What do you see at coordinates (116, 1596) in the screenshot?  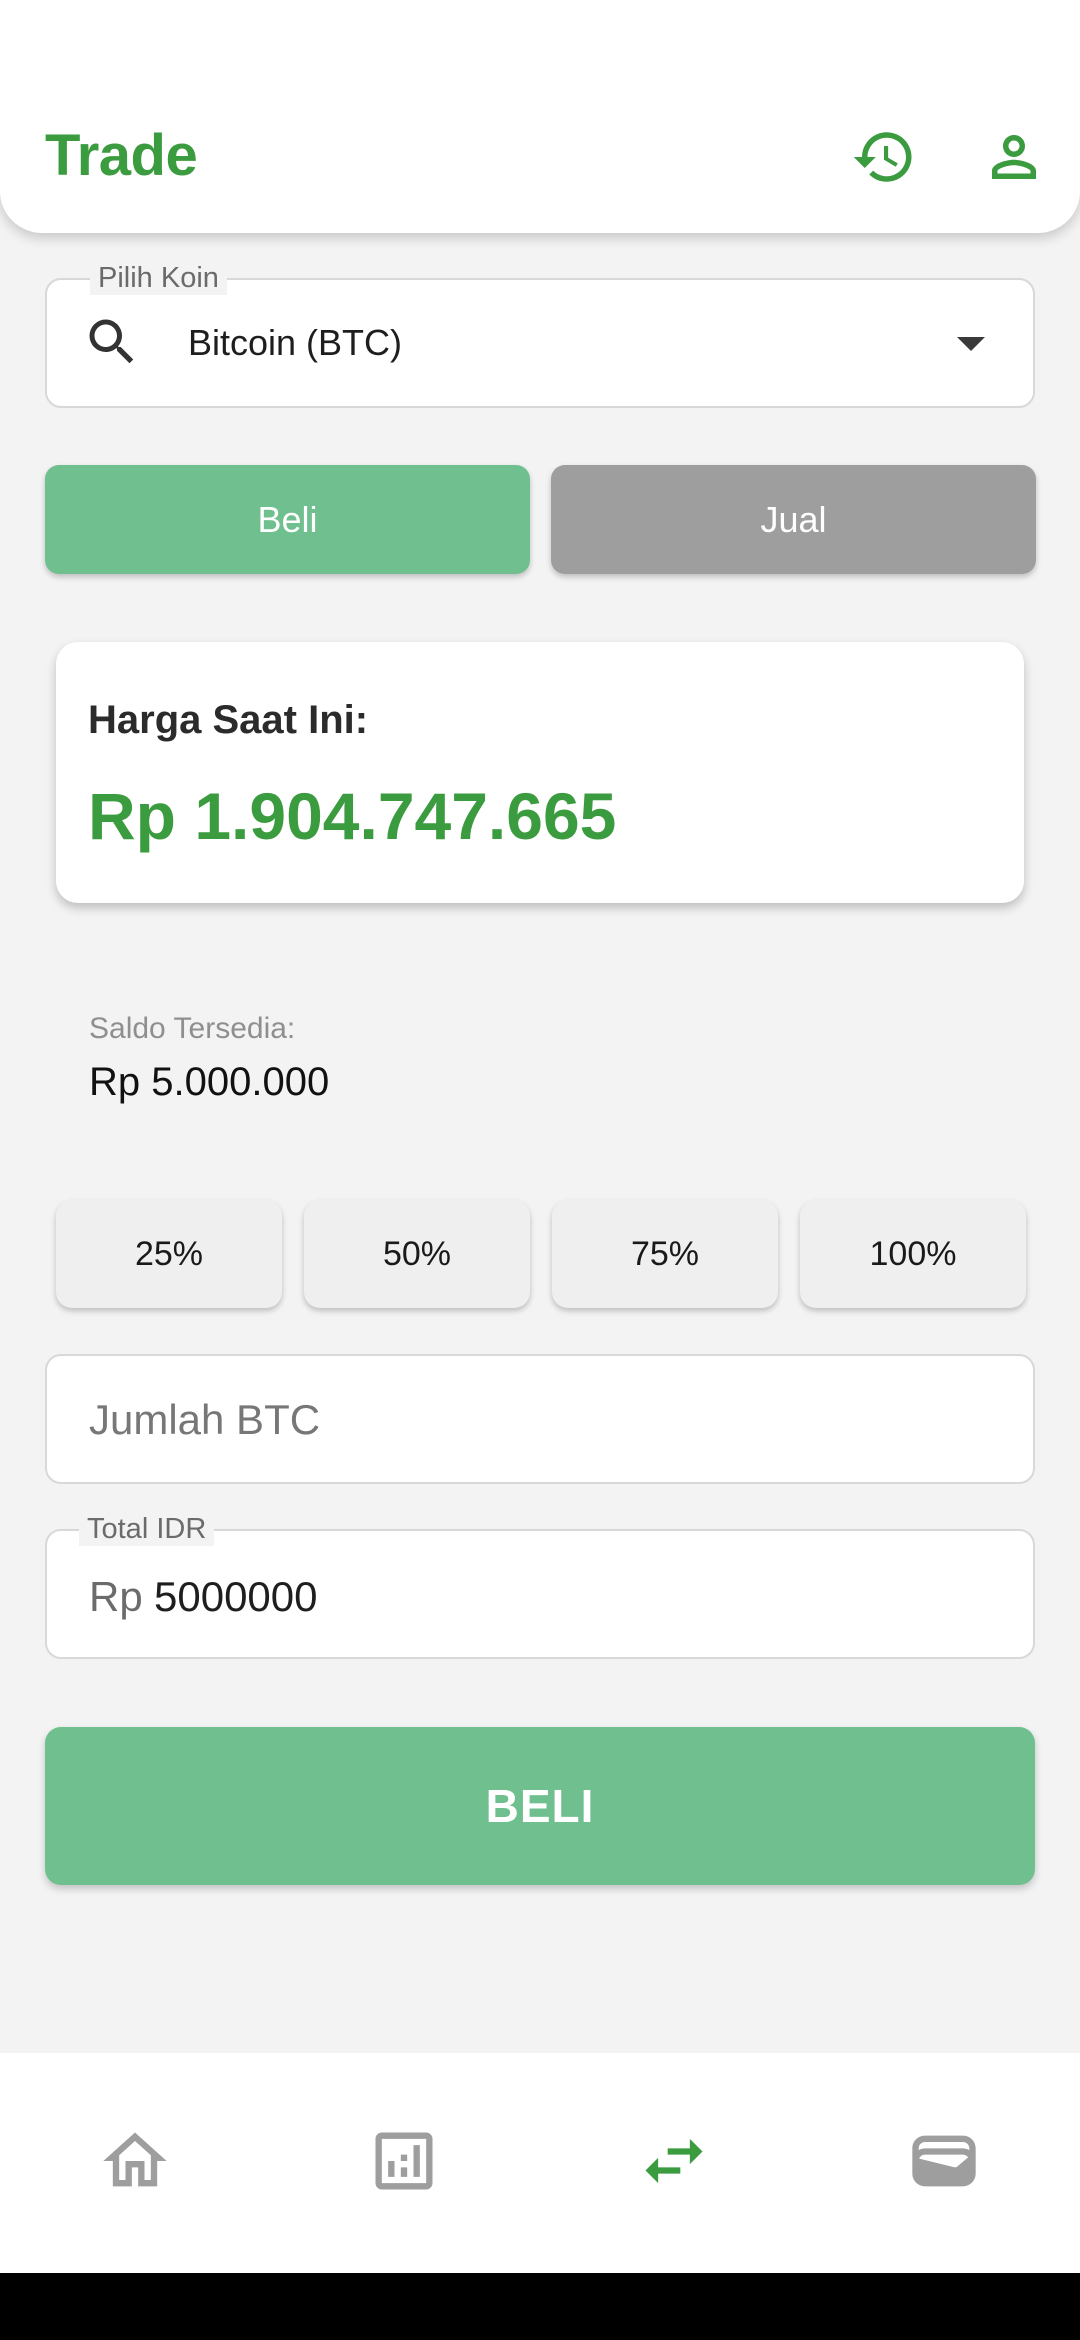 I see `total-idr-prefix: Rp` at bounding box center [116, 1596].